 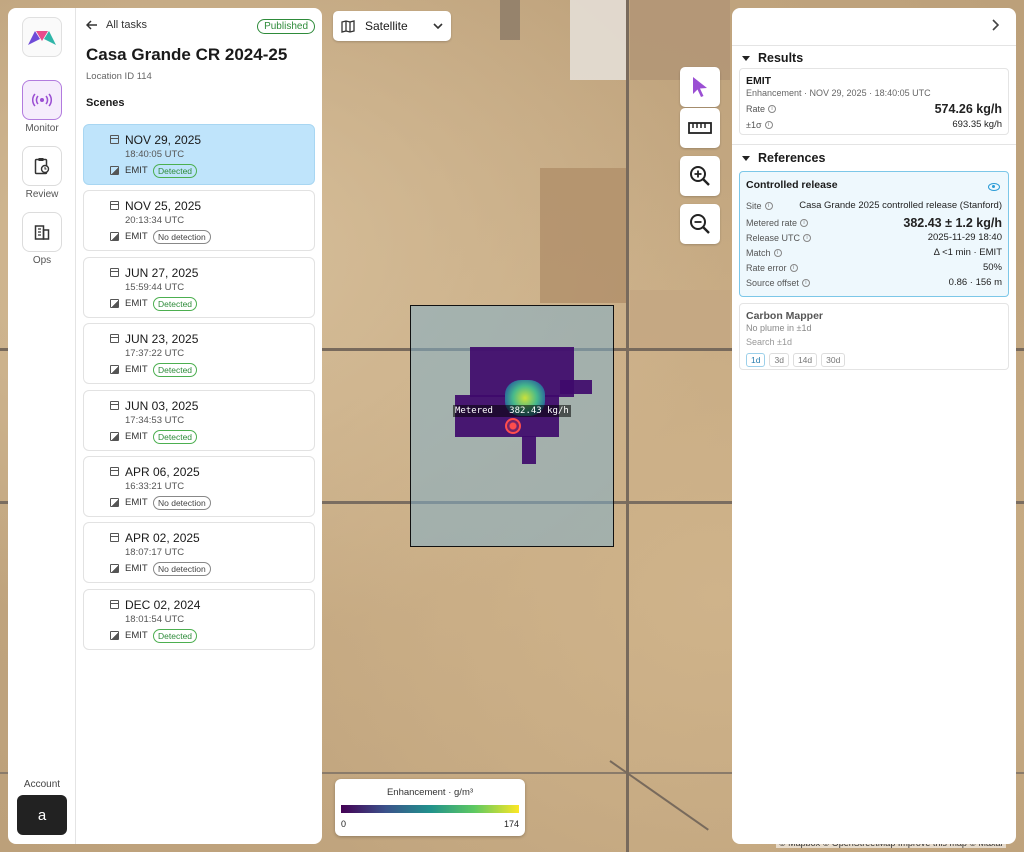 I want to click on basemap-select: Satellite, so click(x=392, y=26).